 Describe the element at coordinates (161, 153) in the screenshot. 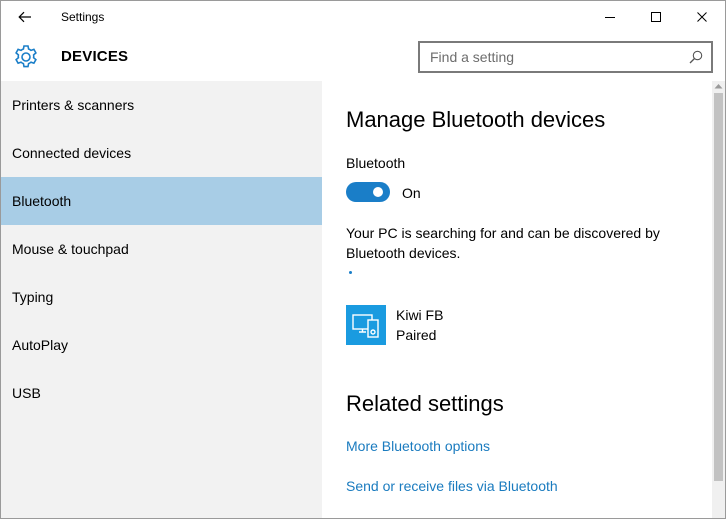

I see `sidebar-item-connected-devices: Connected devices` at that location.